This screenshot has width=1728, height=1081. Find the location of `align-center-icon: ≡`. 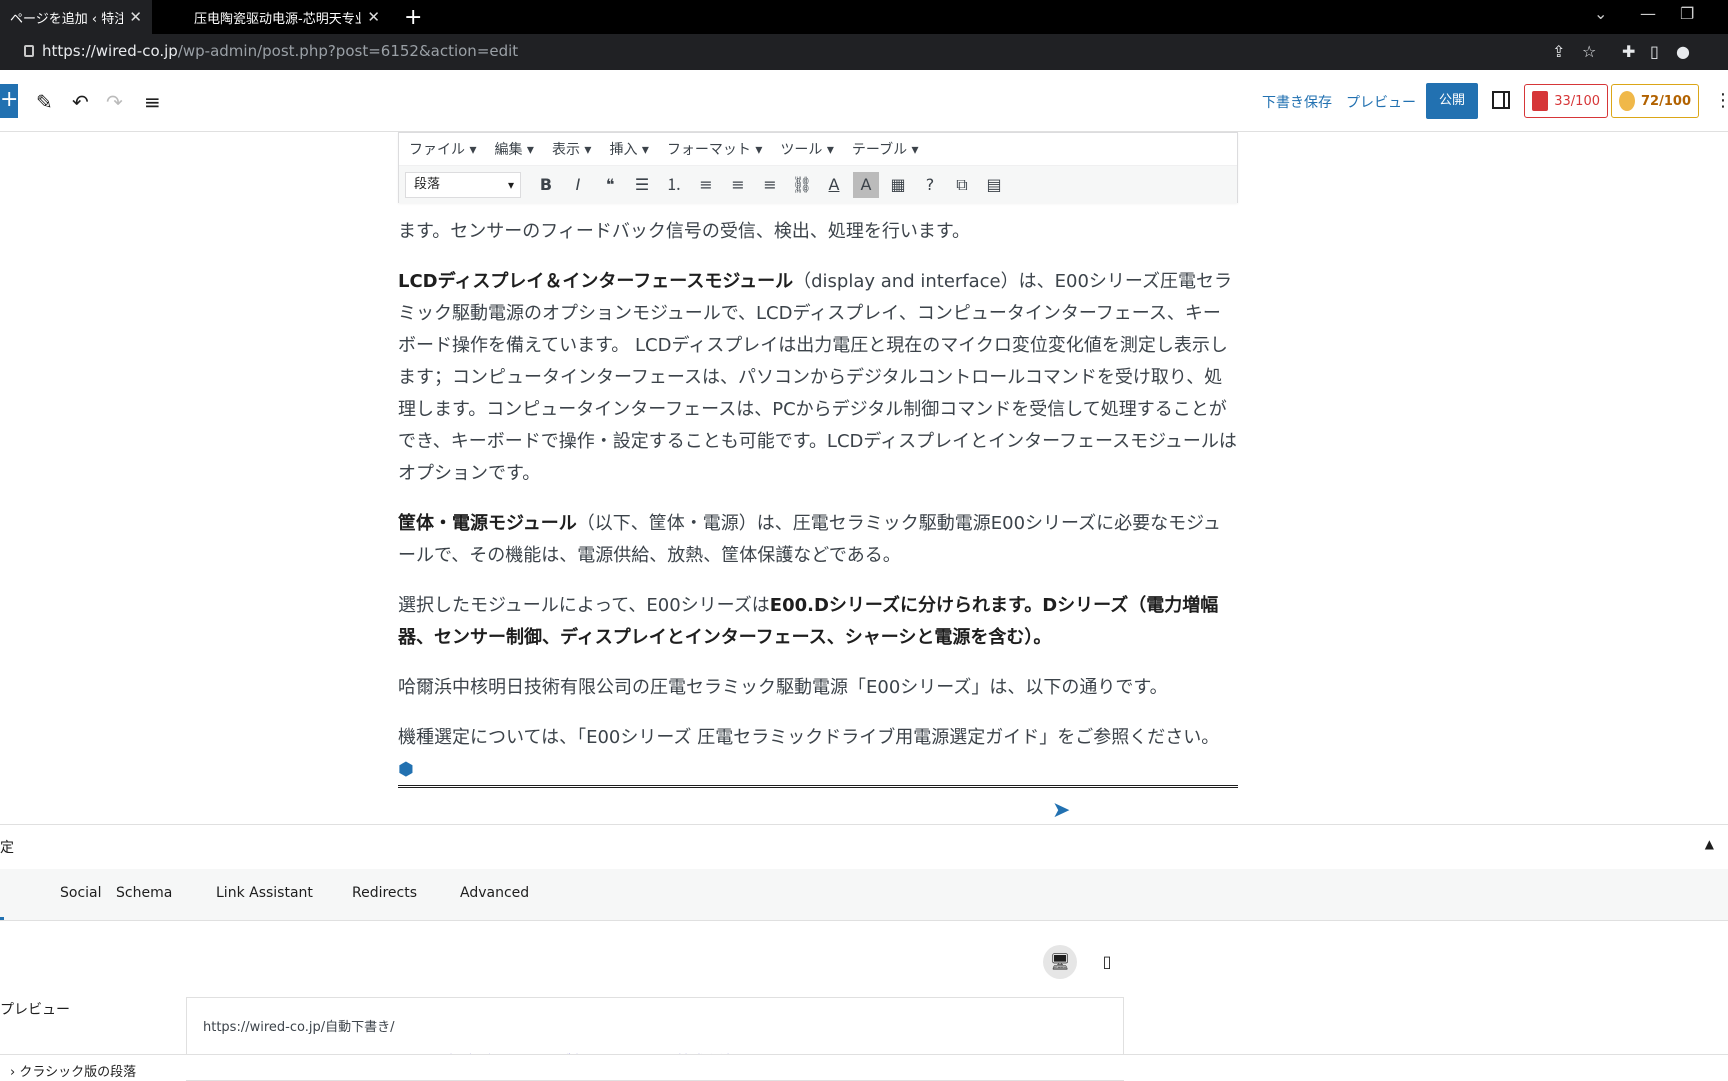

align-center-icon: ≡ is located at coordinates (738, 185).